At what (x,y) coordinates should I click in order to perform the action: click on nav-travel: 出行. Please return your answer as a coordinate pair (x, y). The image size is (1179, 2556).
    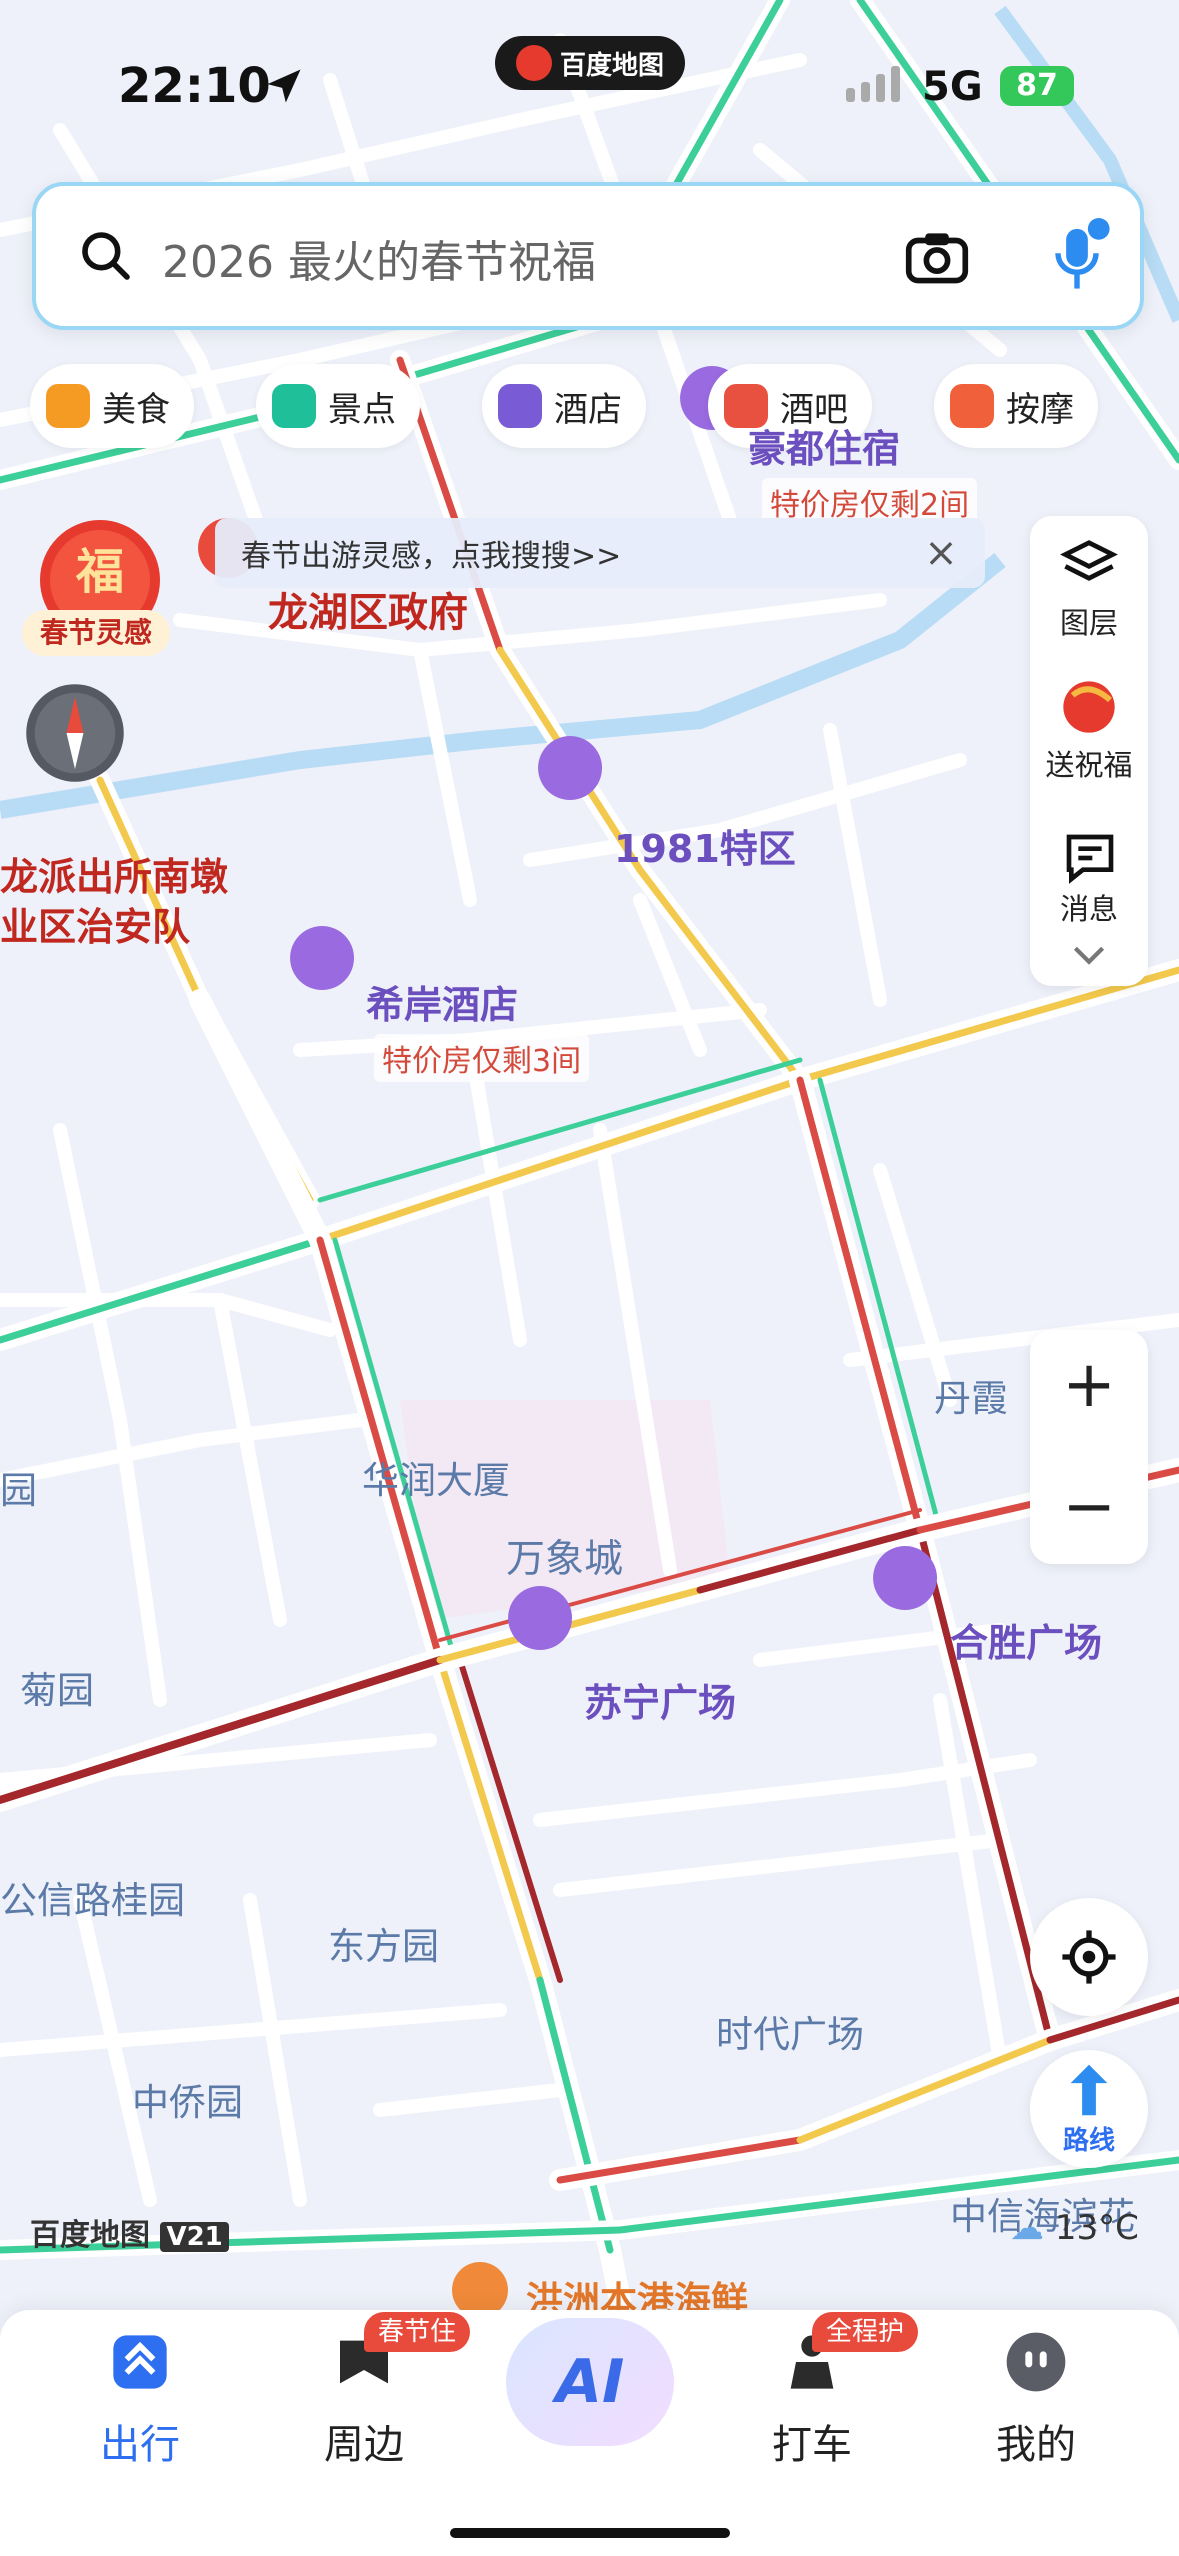
    Looking at the image, I should click on (140, 2400).